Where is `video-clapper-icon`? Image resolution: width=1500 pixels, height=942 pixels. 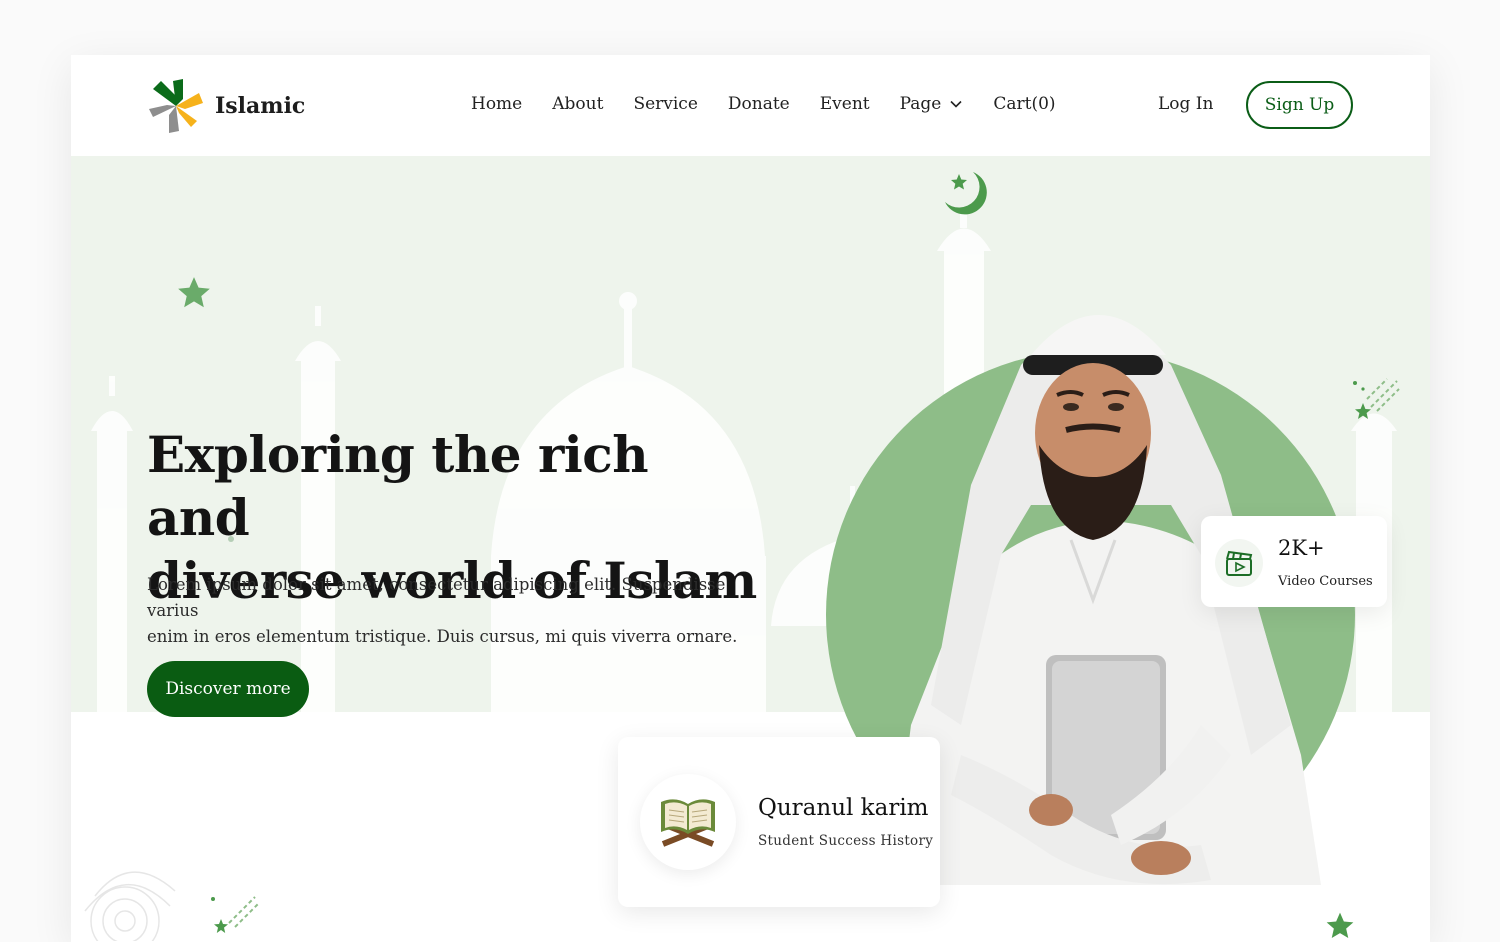 video-clapper-icon is located at coordinates (1239, 563).